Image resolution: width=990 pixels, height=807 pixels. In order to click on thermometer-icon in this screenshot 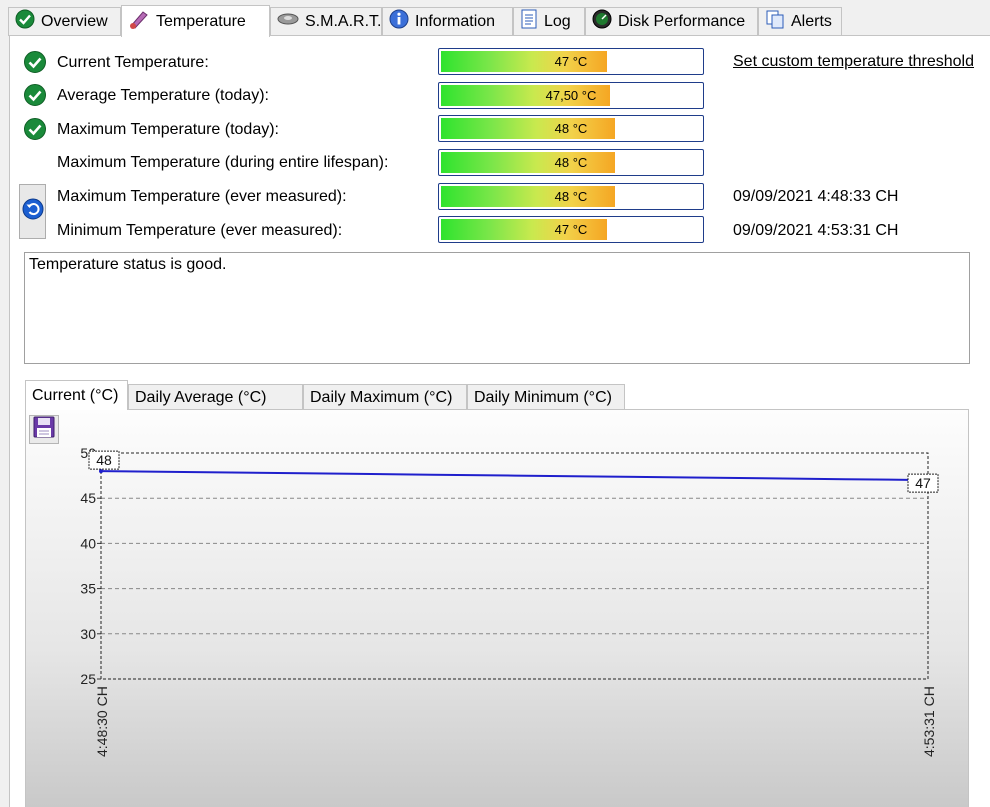, I will do `click(139, 21)`.